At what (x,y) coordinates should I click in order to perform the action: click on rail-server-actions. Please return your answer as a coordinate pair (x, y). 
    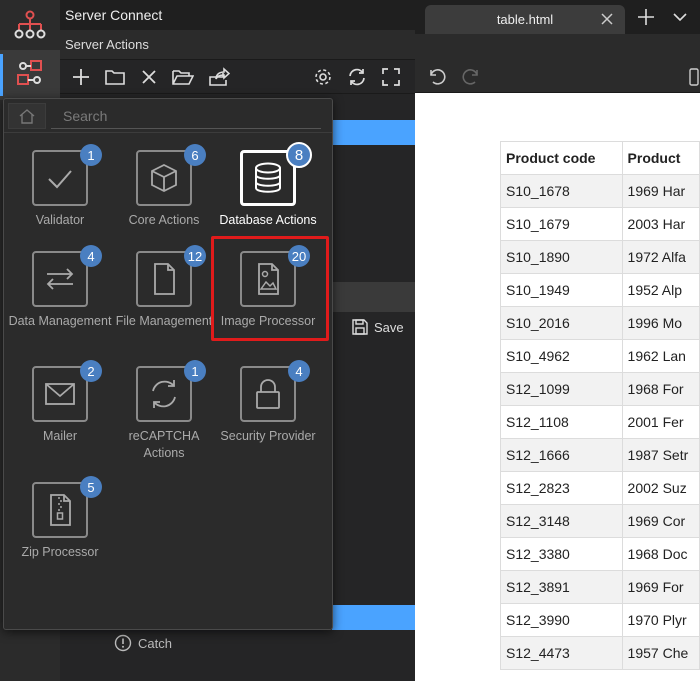
    Looking at the image, I should click on (30, 75).